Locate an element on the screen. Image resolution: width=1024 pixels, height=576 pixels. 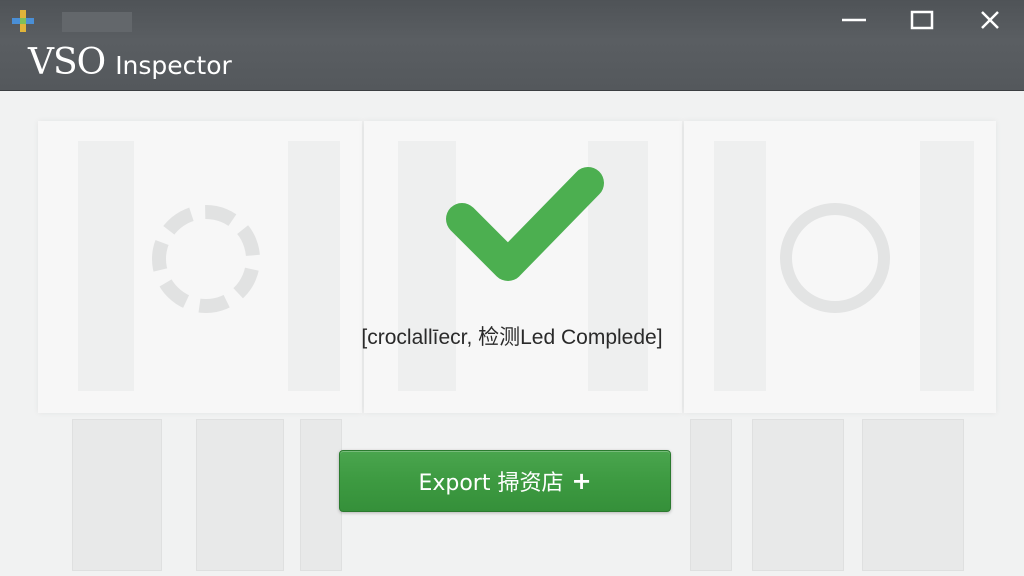
window-controls is located at coordinates (922, 20).